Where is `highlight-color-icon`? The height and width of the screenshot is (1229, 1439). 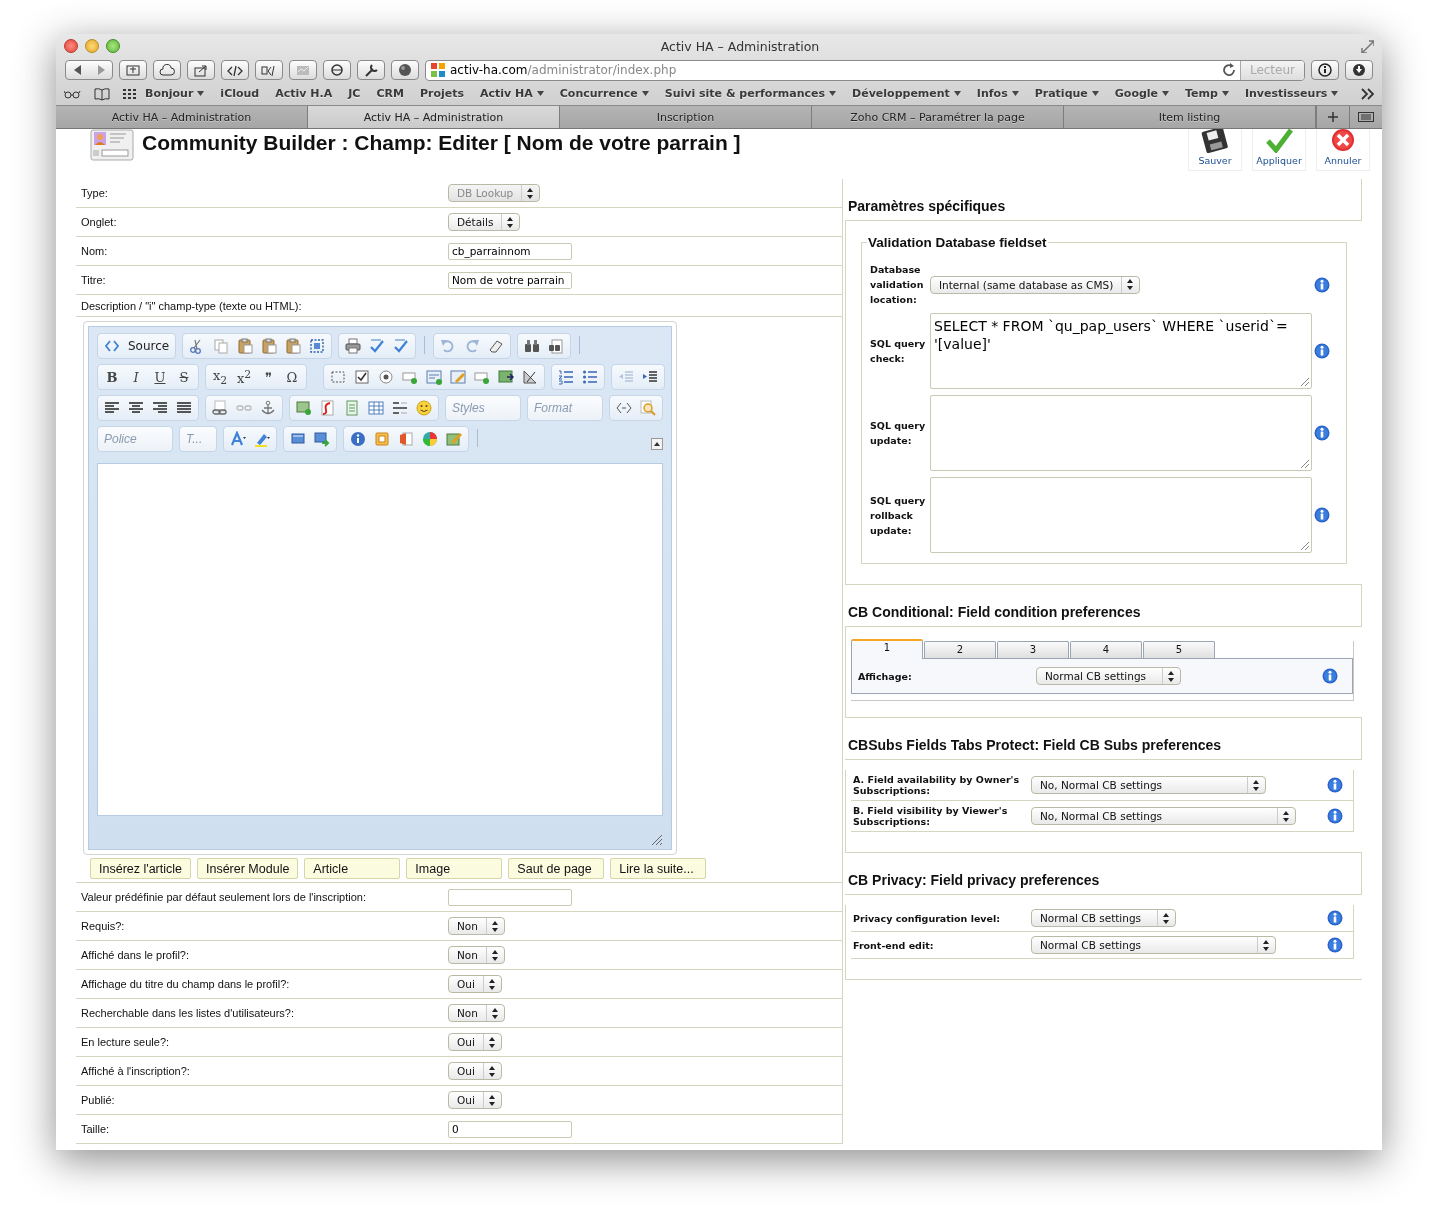 highlight-color-icon is located at coordinates (262, 439).